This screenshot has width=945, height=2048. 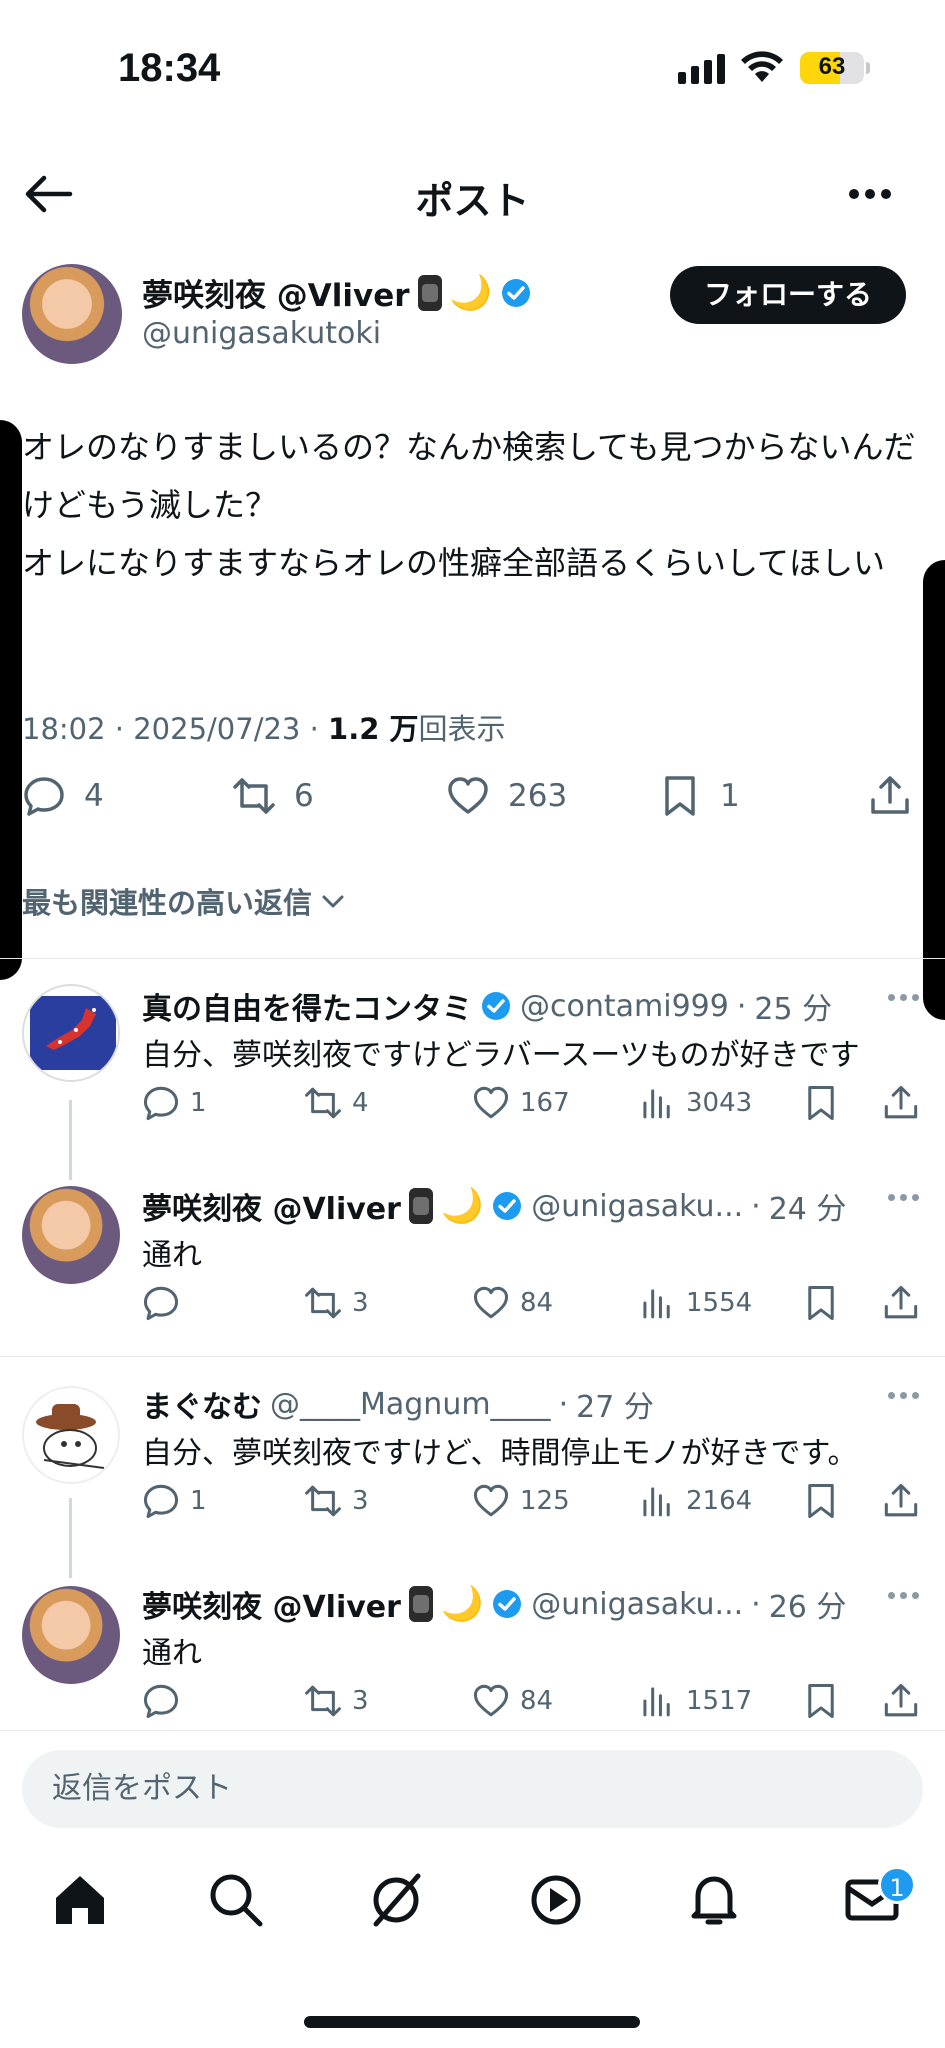 What do you see at coordinates (472, 65) in the screenshot?
I see `status-bar: 18:34 63` at bounding box center [472, 65].